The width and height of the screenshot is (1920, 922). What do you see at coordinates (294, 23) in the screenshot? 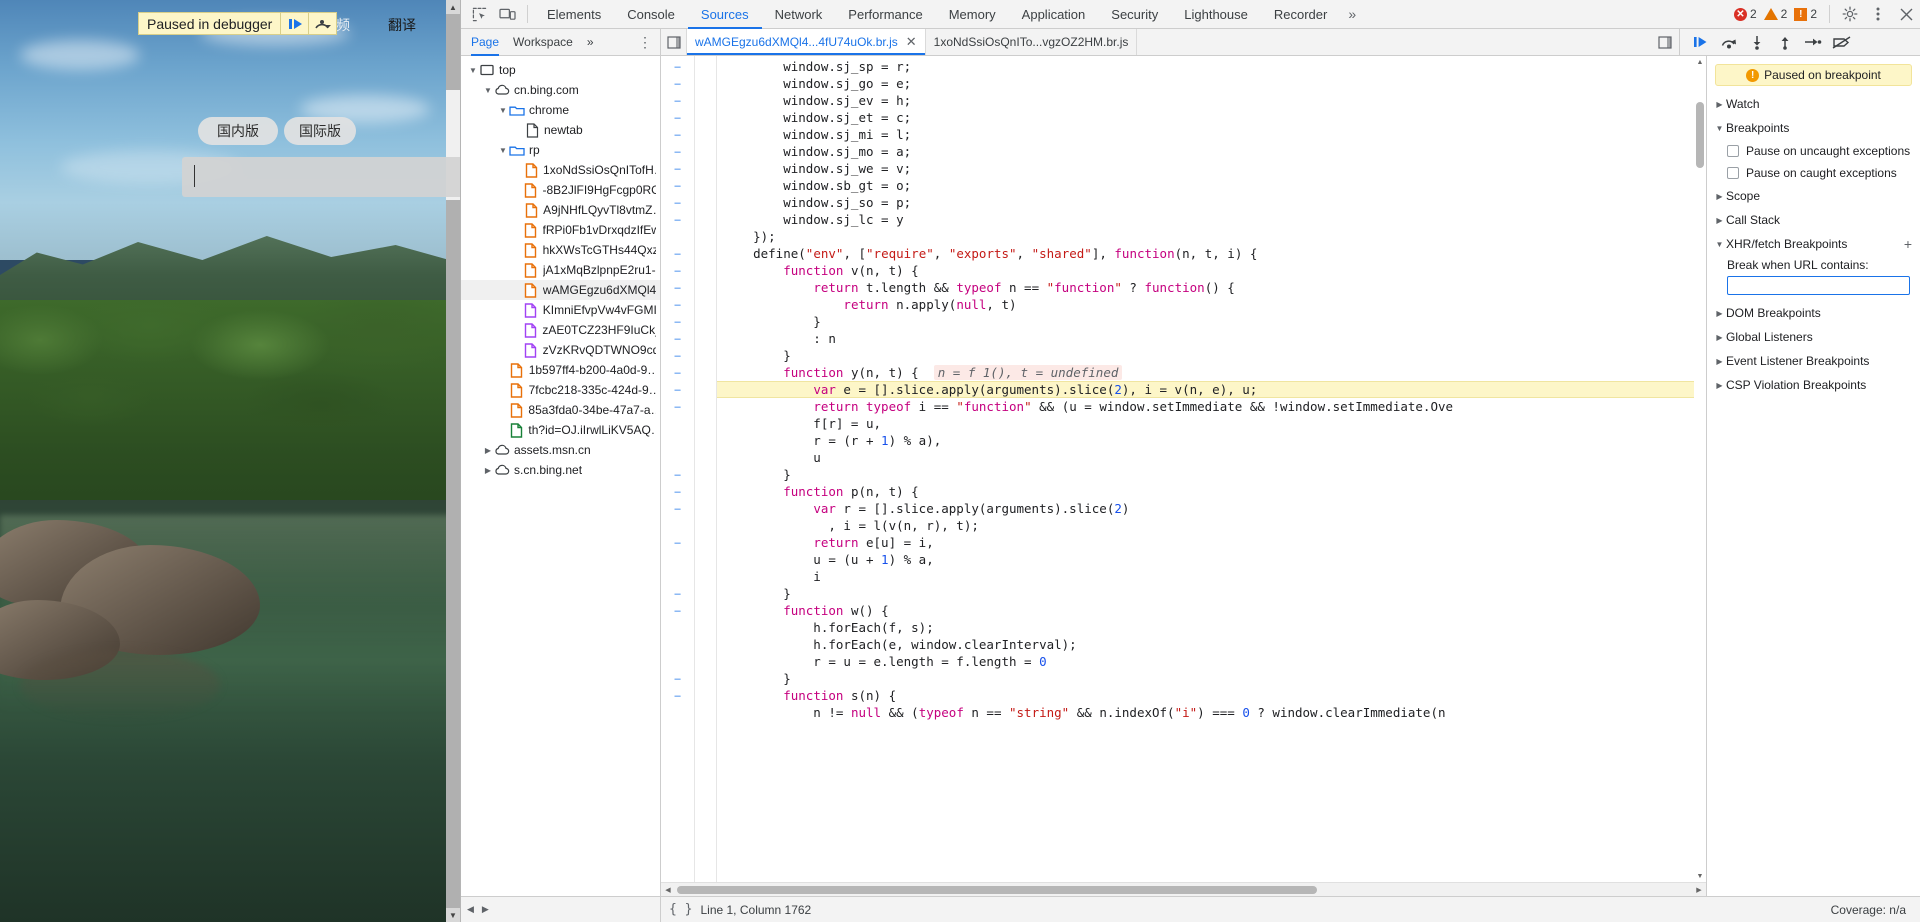
I see `resume-icon` at bounding box center [294, 23].